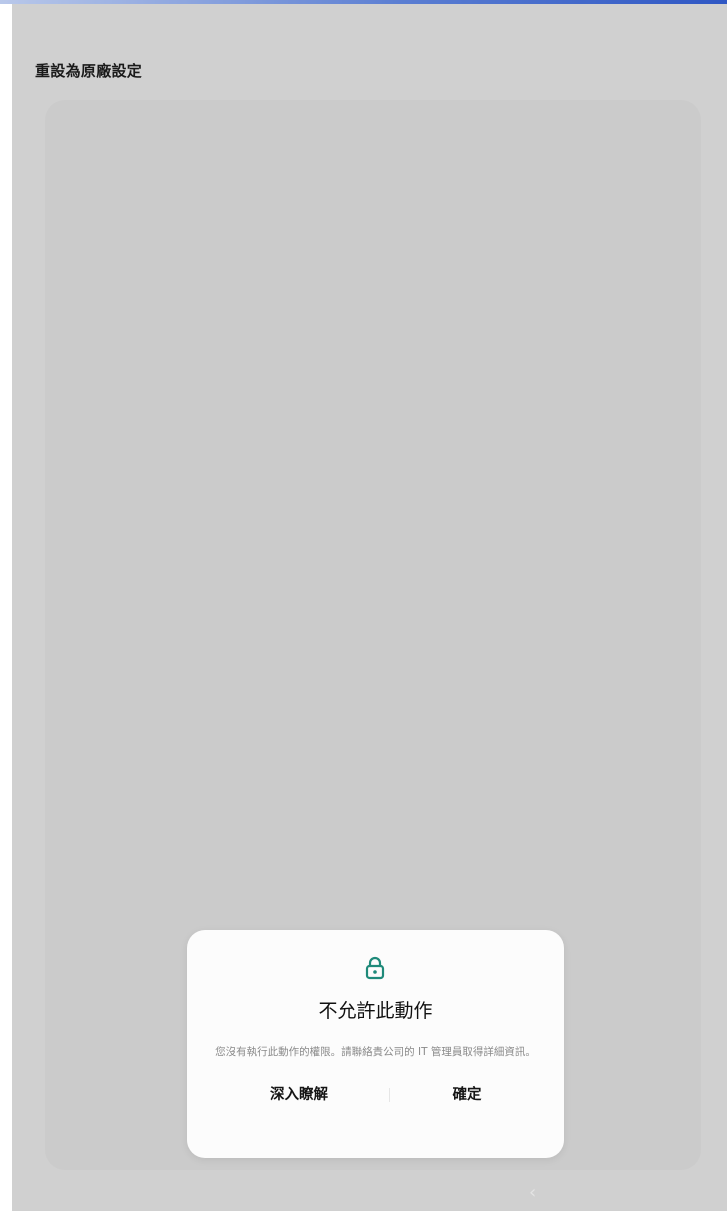  Describe the element at coordinates (375, 968) in the screenshot. I see `lock-icon` at that location.